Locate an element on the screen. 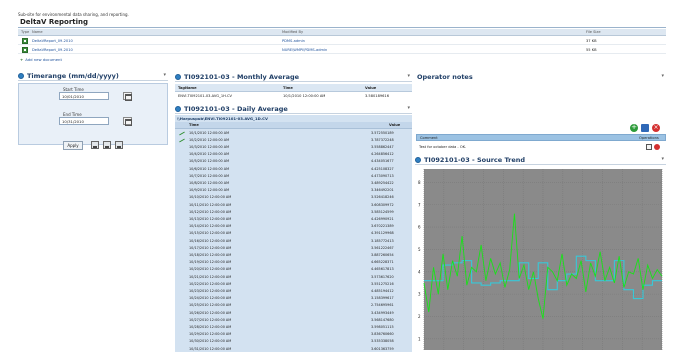 The width and height of the screenshot is (682, 352). delete-icon is located at coordinates (657, 147).